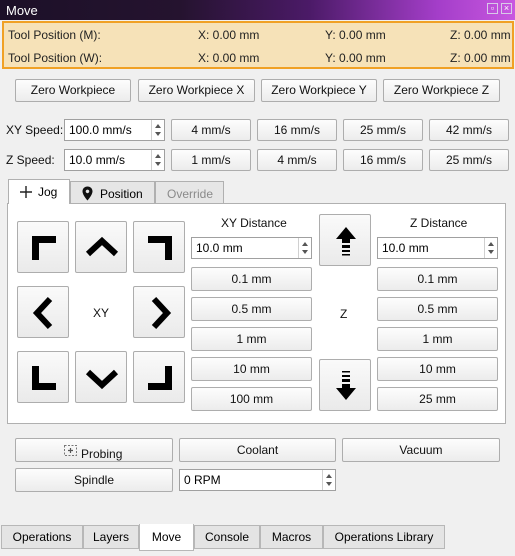  What do you see at coordinates (437, 369) in the screenshot?
I see `z-distance-preset-10: 10 mm` at bounding box center [437, 369].